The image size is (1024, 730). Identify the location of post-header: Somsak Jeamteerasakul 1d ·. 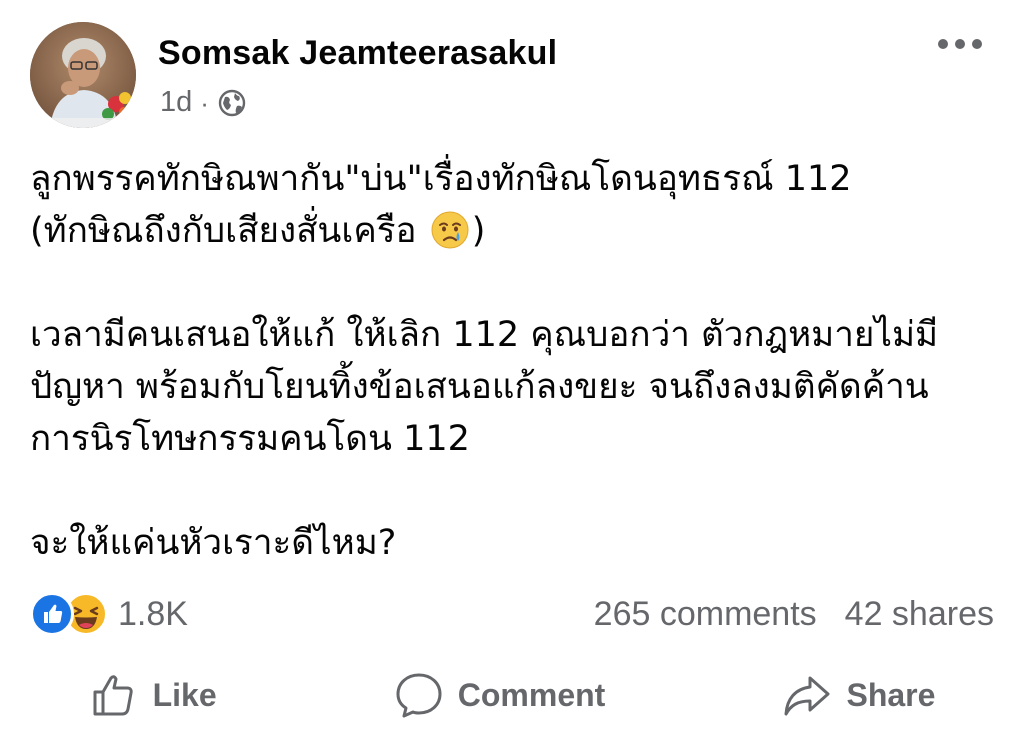
(512, 77).